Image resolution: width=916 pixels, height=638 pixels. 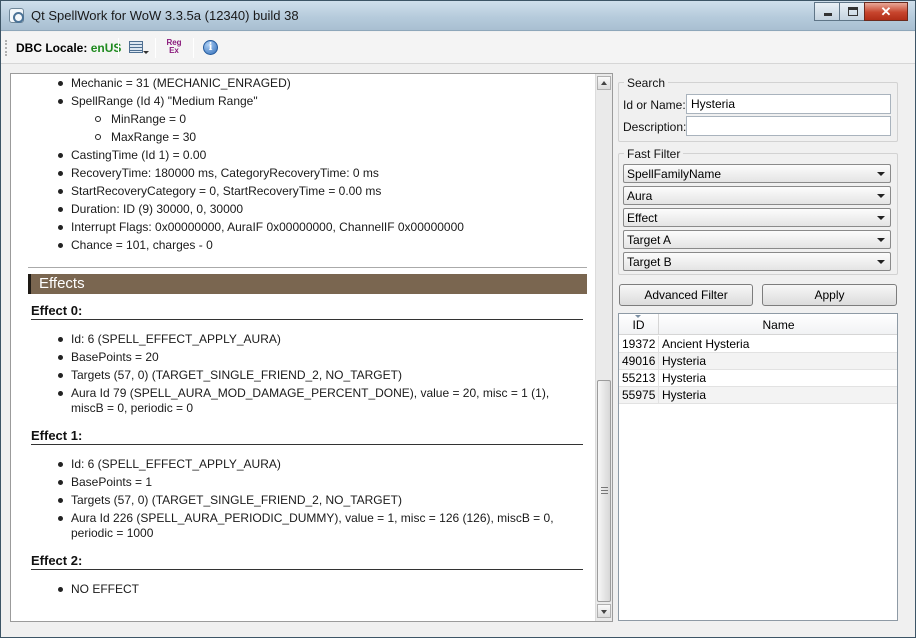 I want to click on minimize-button, so click(x=827, y=11).